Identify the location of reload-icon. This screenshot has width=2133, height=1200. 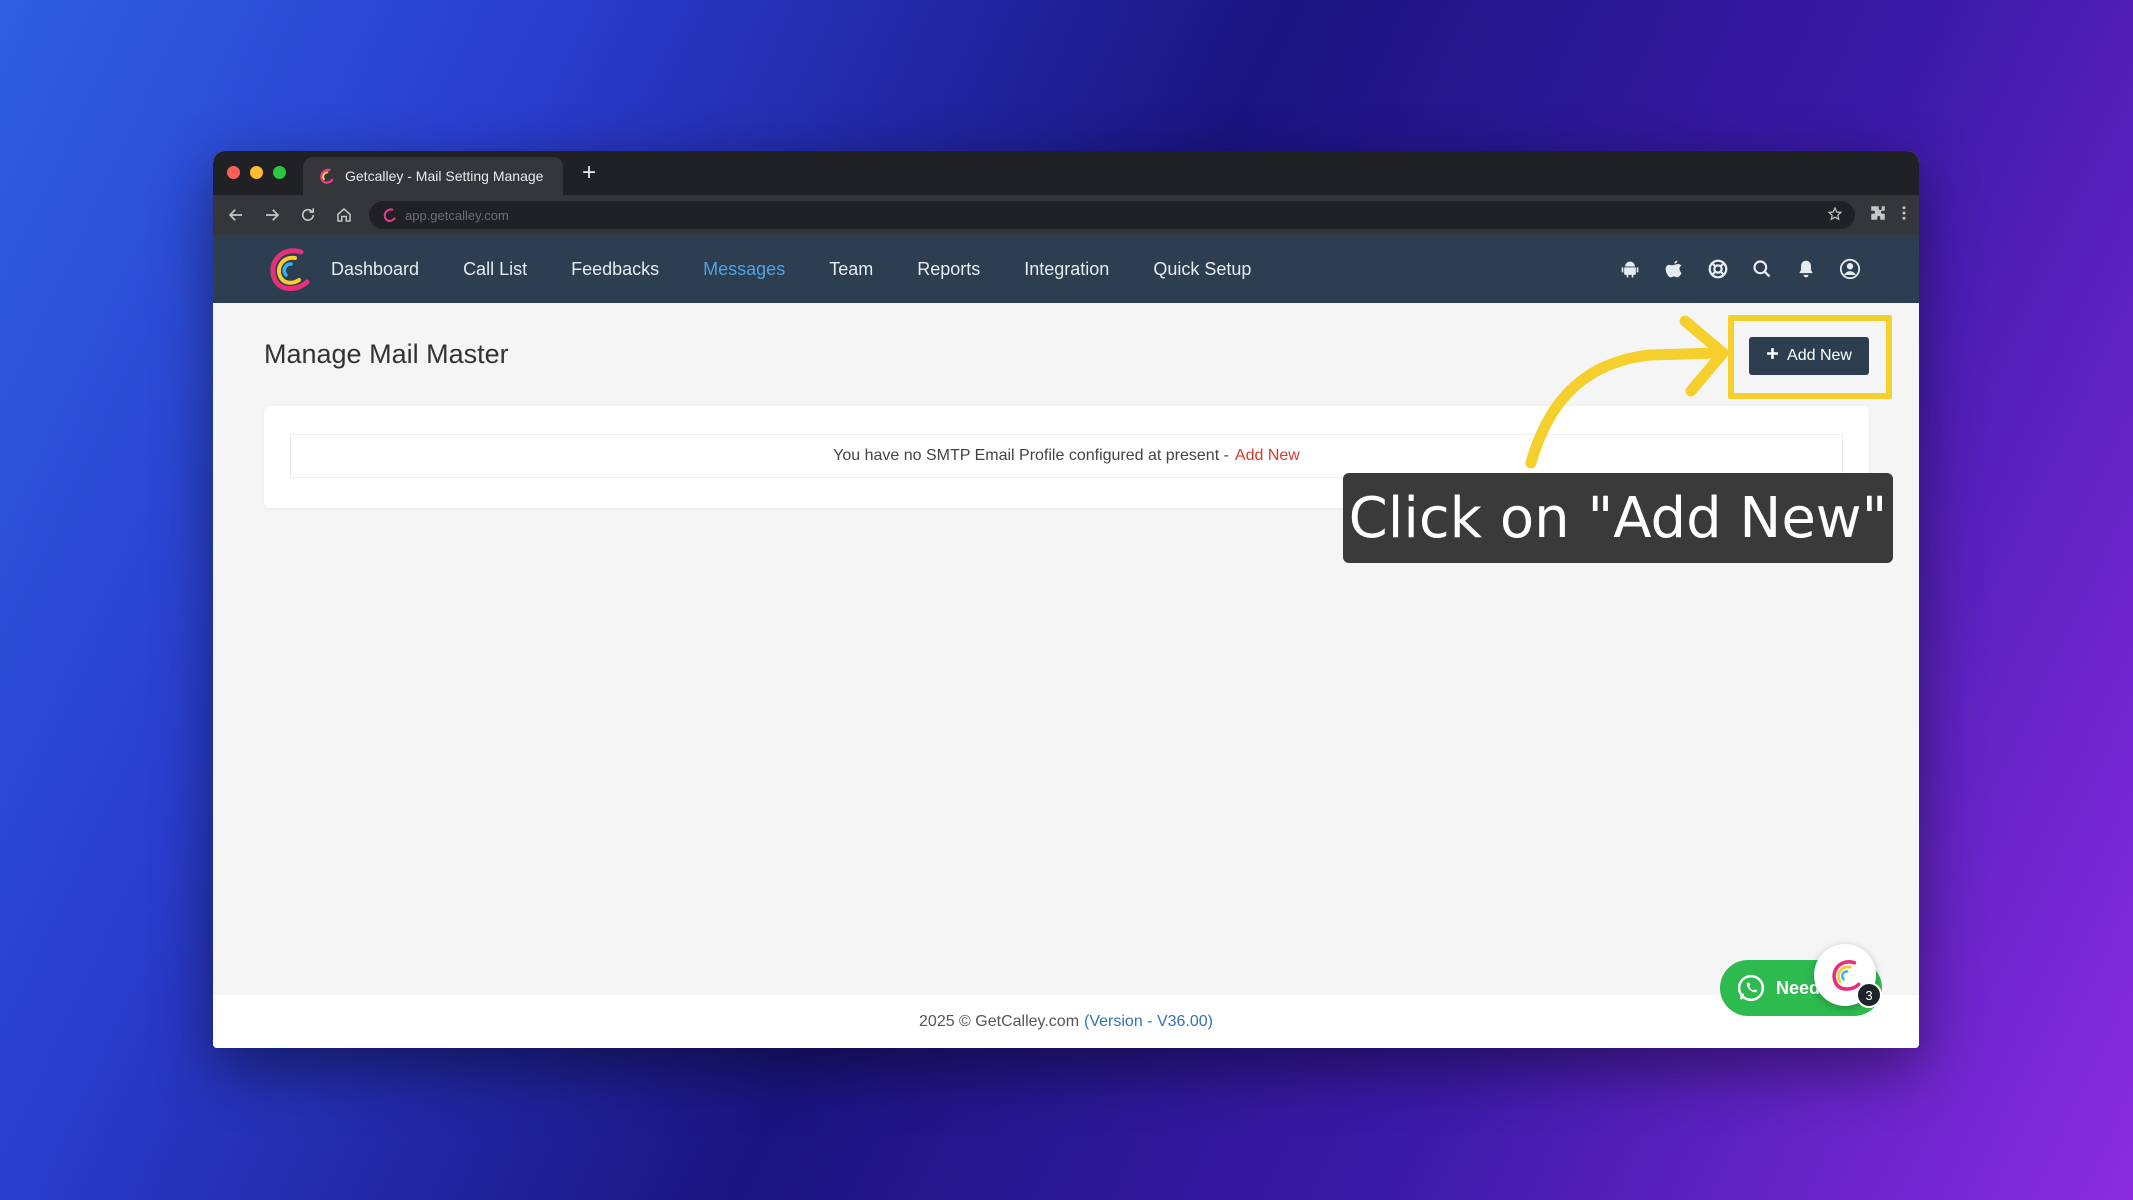
(308, 214).